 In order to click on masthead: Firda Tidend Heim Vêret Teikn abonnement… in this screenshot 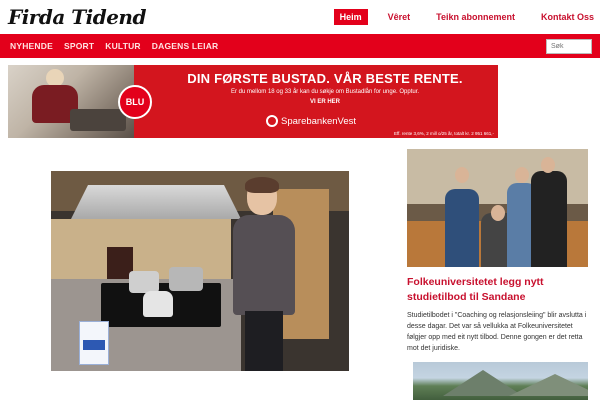, I will do `click(300, 17)`.